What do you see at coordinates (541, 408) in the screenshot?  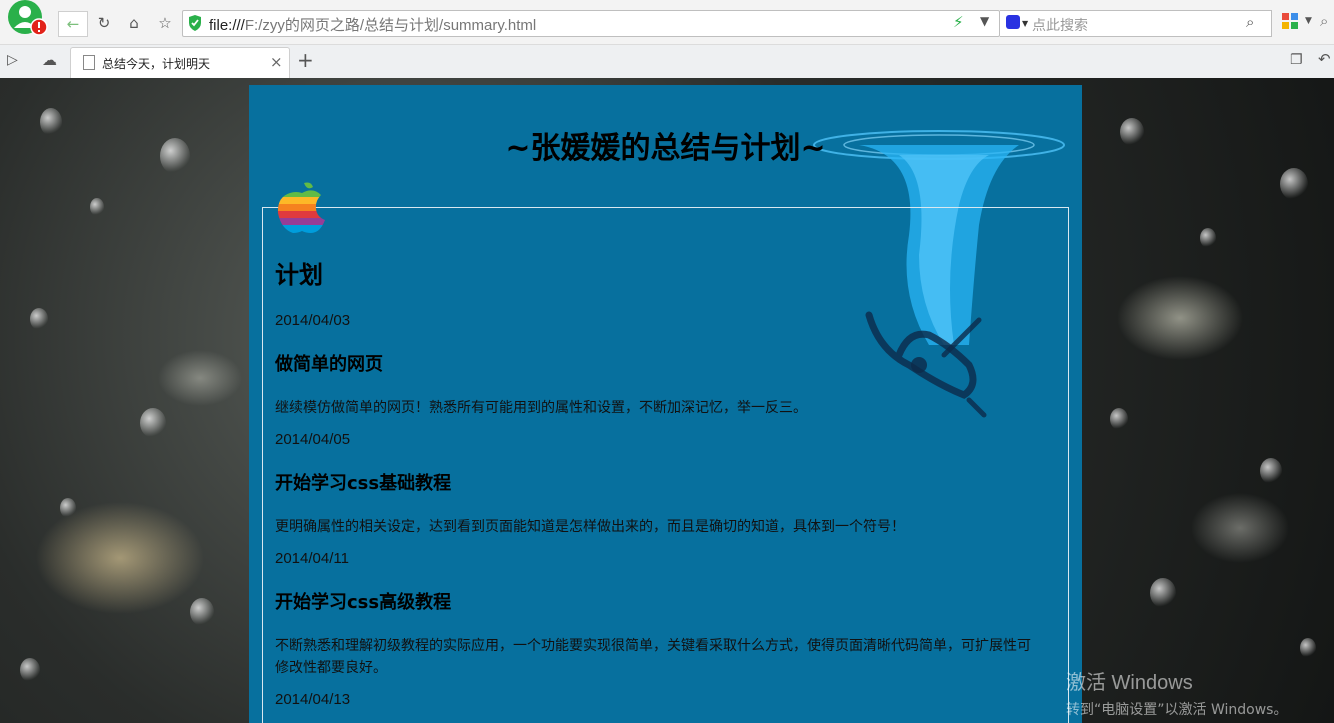 I see `entry-text: 继续模仿做简单的网页！熟悉所有可能用到的属性和设置，不断加深记忆，举一反三。` at bounding box center [541, 408].